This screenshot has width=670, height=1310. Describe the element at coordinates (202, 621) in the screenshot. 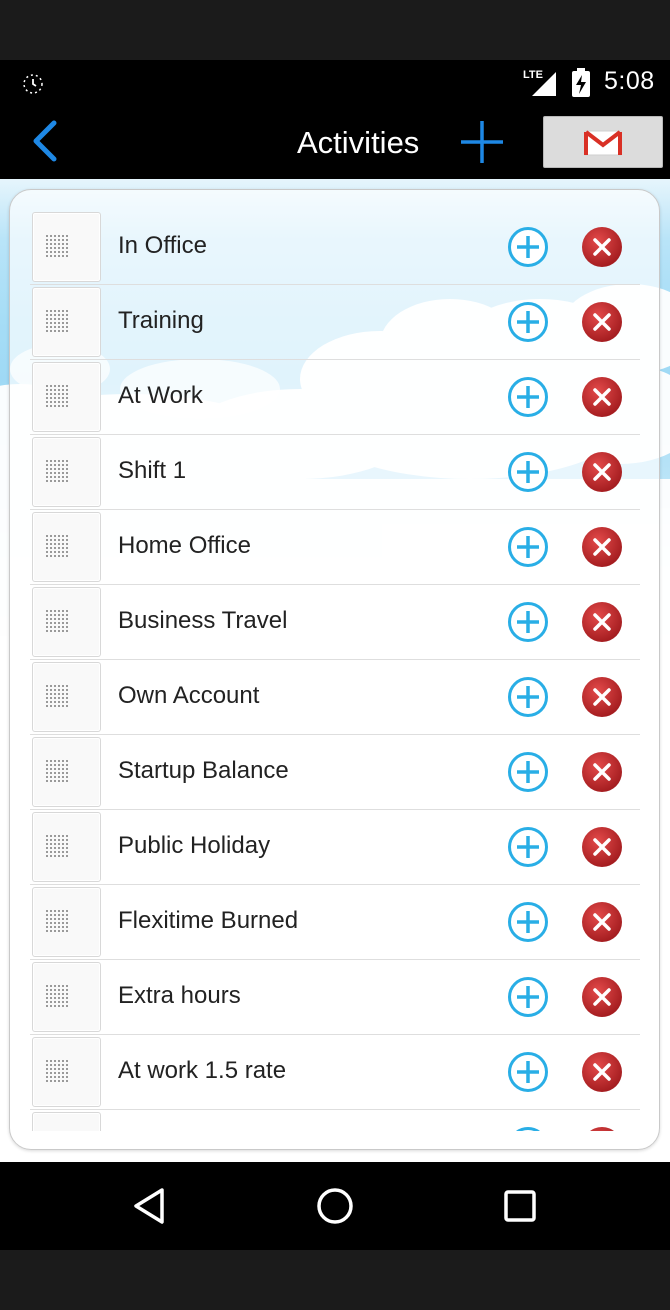

I see `activity-label: Business Travel` at that location.